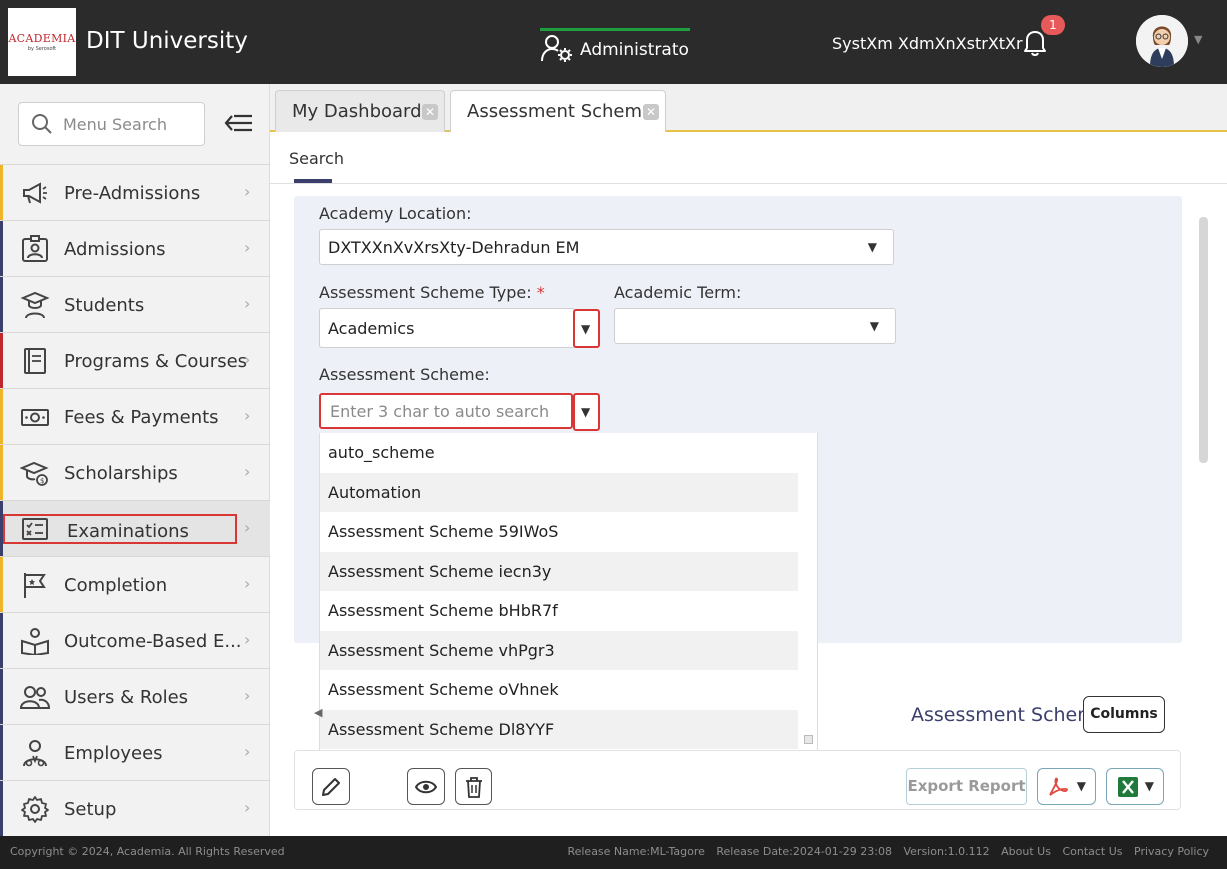 Image resolution: width=1227 pixels, height=869 pixels. Describe the element at coordinates (1203, 340) in the screenshot. I see `scrollbar-thumb` at that location.